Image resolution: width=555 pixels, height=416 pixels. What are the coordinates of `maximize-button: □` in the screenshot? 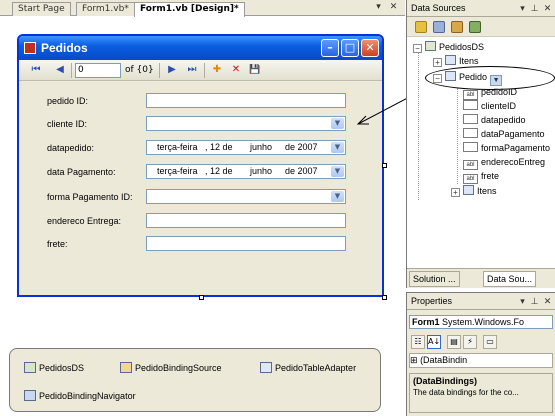 It's located at (350, 48).